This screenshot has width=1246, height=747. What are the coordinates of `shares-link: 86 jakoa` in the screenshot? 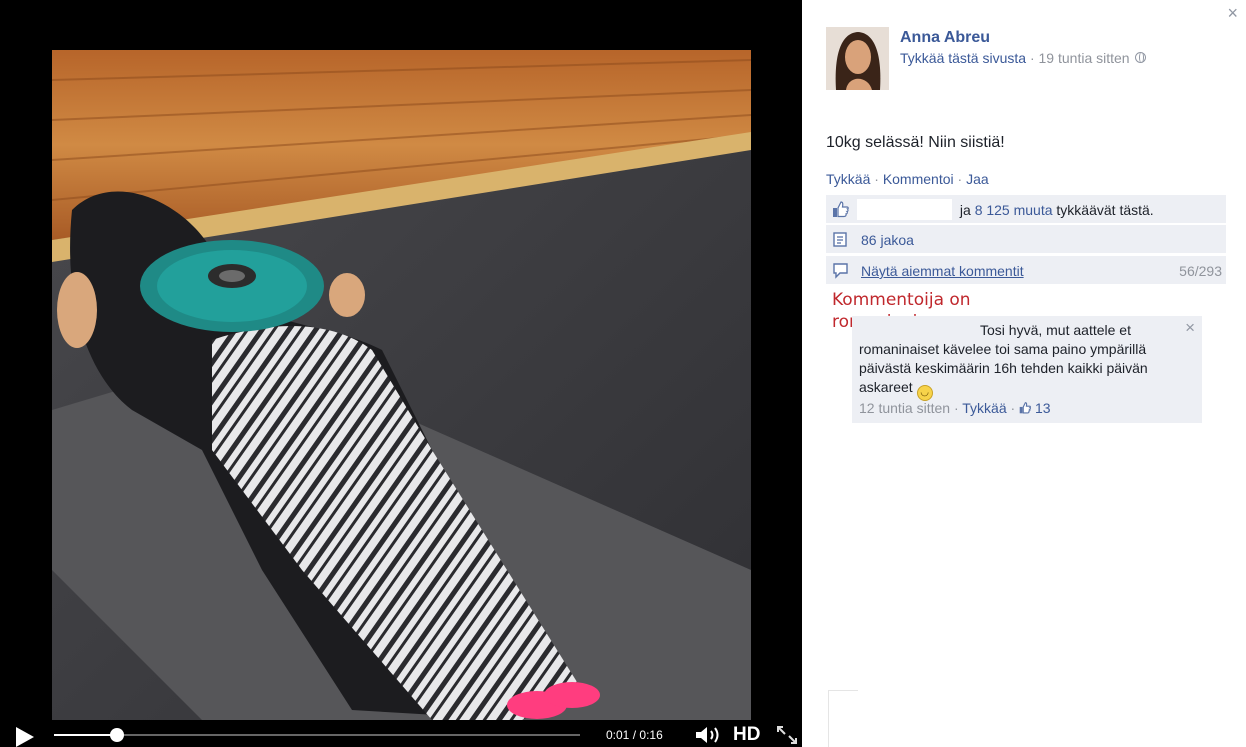 It's located at (887, 240).